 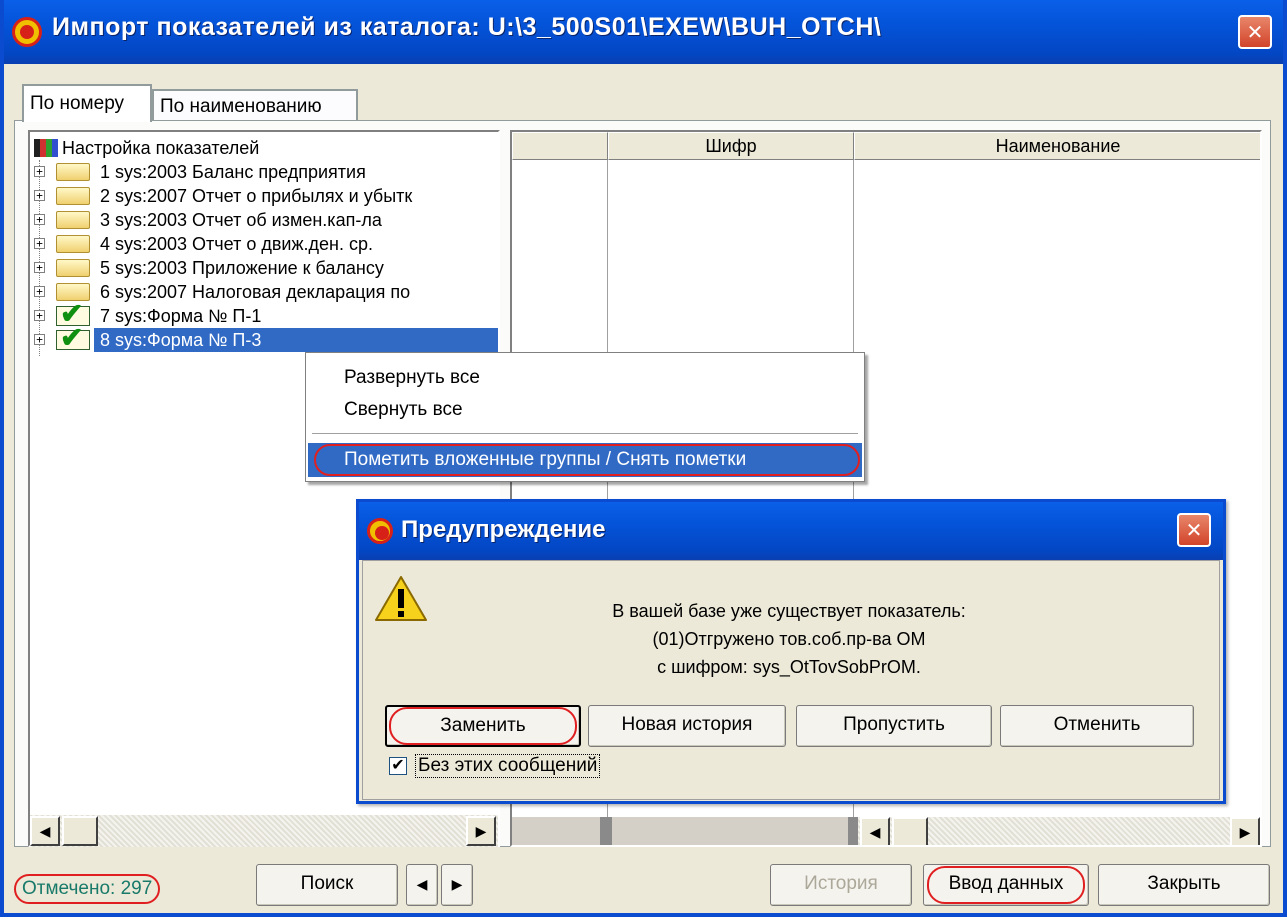 What do you see at coordinates (181, 340) in the screenshot?
I see `tree-item-label: 8 sys:Форма № П-3` at bounding box center [181, 340].